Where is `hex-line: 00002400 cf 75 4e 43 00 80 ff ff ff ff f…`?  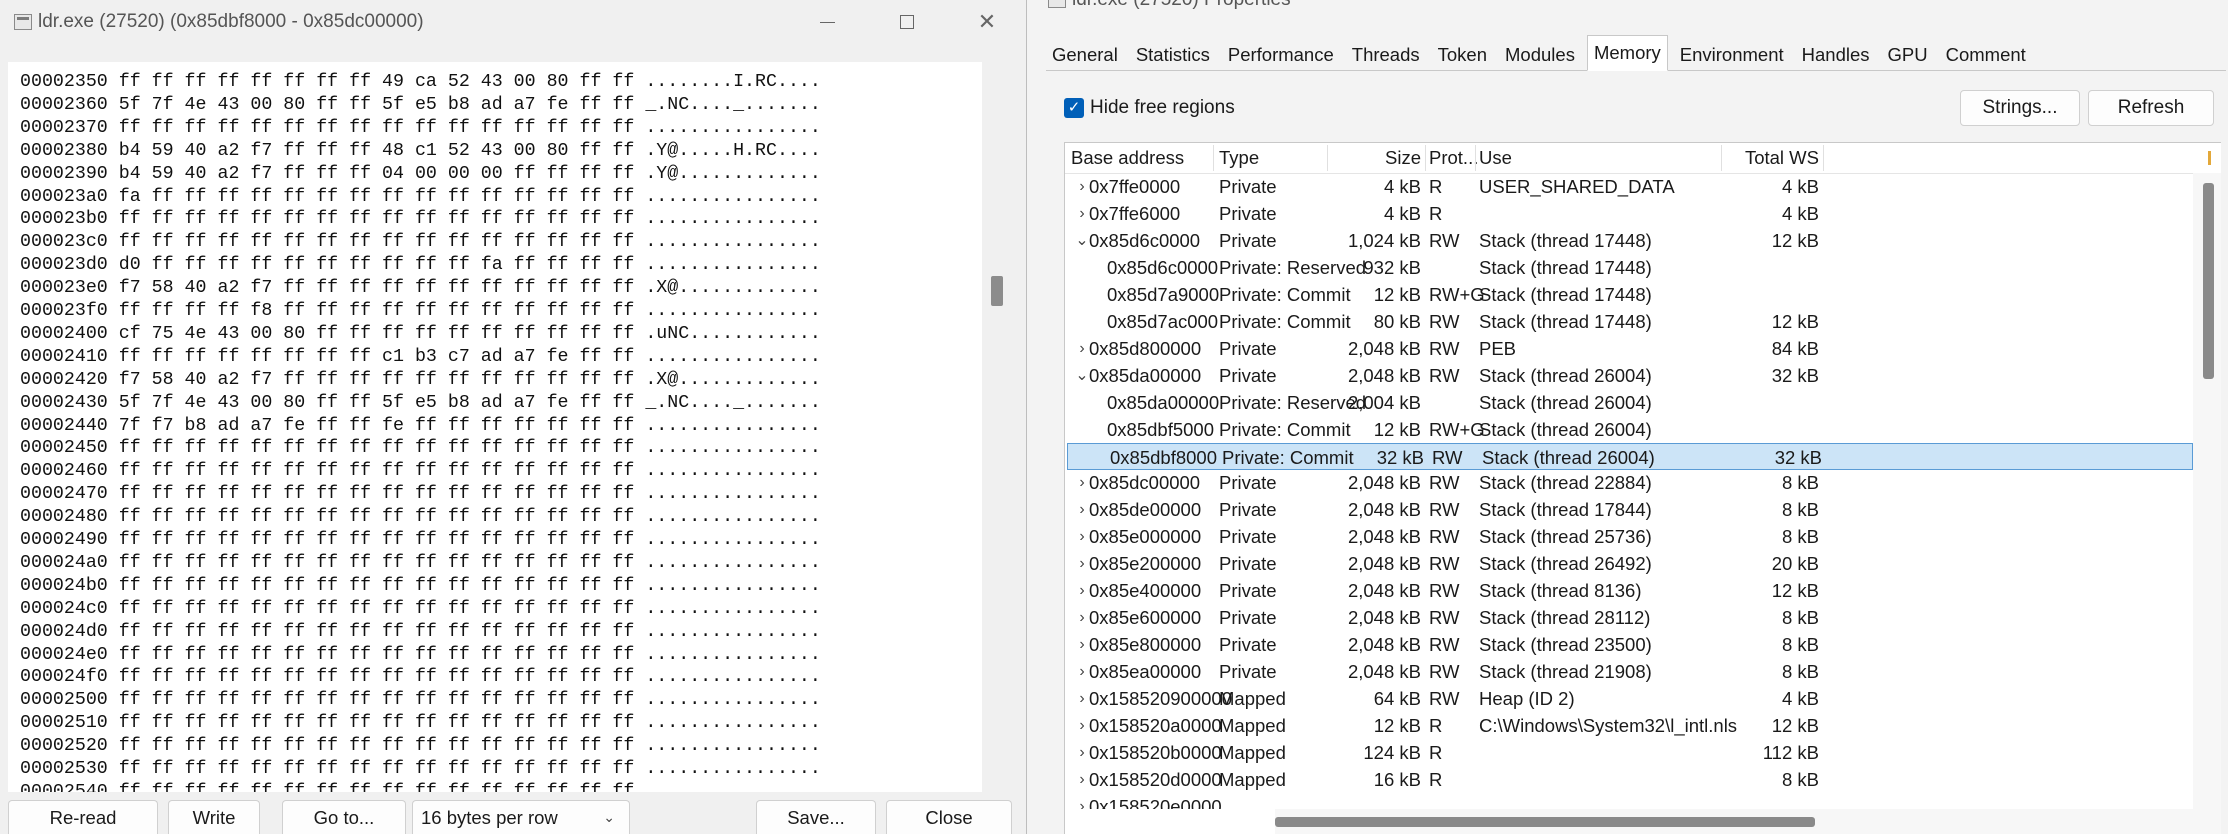 hex-line: 00002400 cf 75 4e 43 00 80 ff ff ff ff f… is located at coordinates (420, 334).